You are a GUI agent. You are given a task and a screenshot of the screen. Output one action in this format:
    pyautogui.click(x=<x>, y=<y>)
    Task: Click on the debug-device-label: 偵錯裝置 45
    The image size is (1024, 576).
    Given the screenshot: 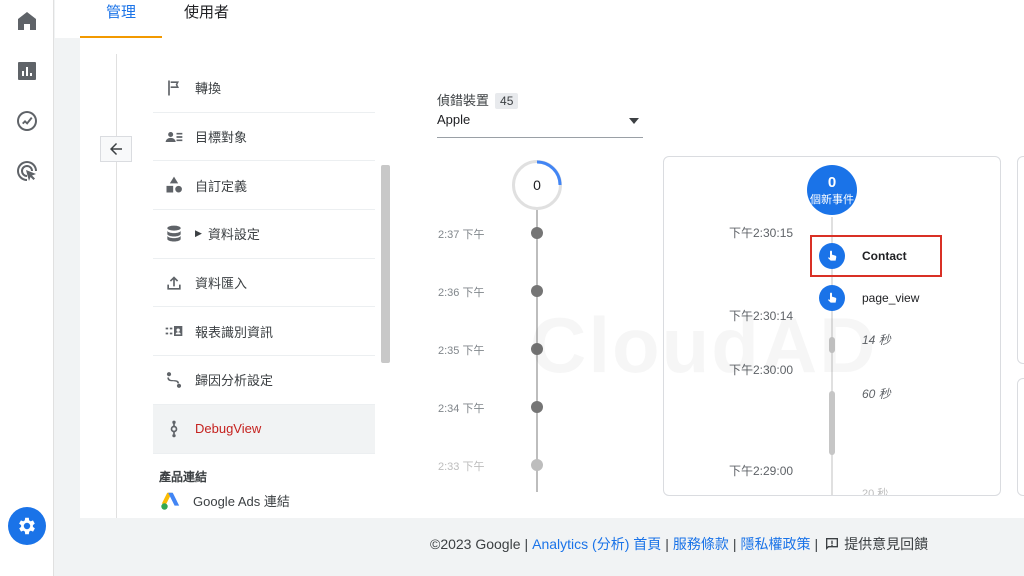 What is the action you would take?
    pyautogui.click(x=478, y=99)
    